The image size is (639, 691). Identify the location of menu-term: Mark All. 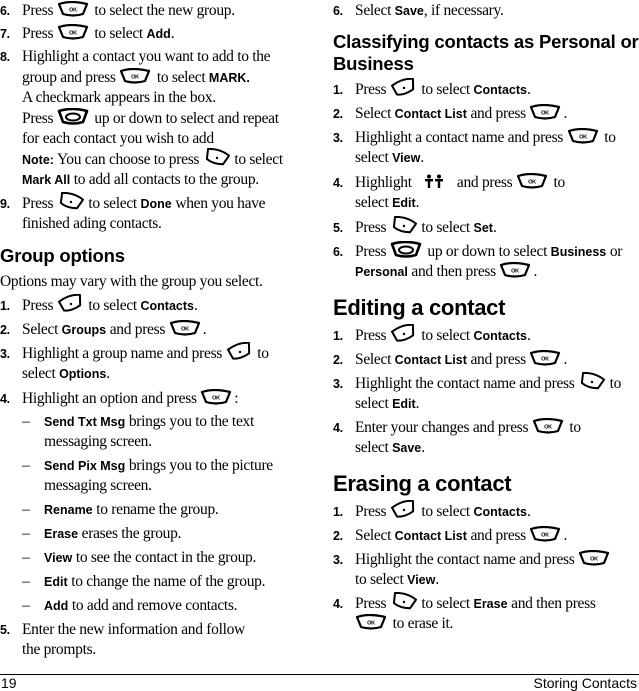
(46, 180).